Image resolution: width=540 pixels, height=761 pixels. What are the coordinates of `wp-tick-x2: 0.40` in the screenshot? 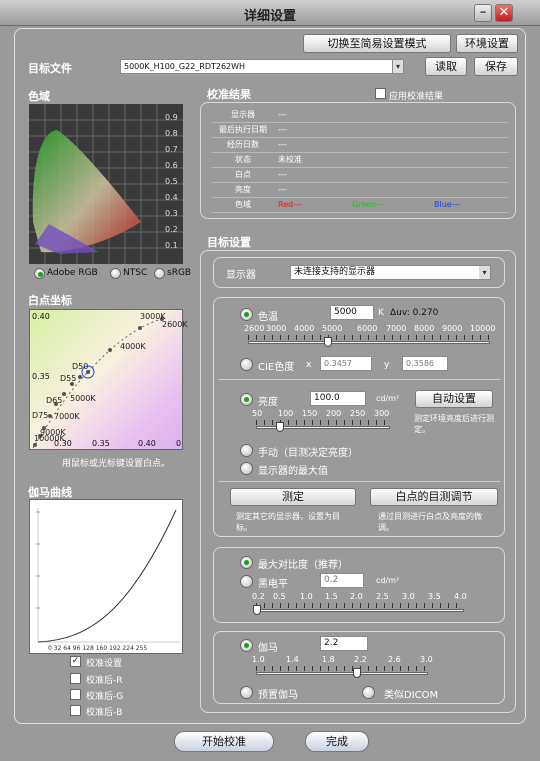 It's located at (147, 443).